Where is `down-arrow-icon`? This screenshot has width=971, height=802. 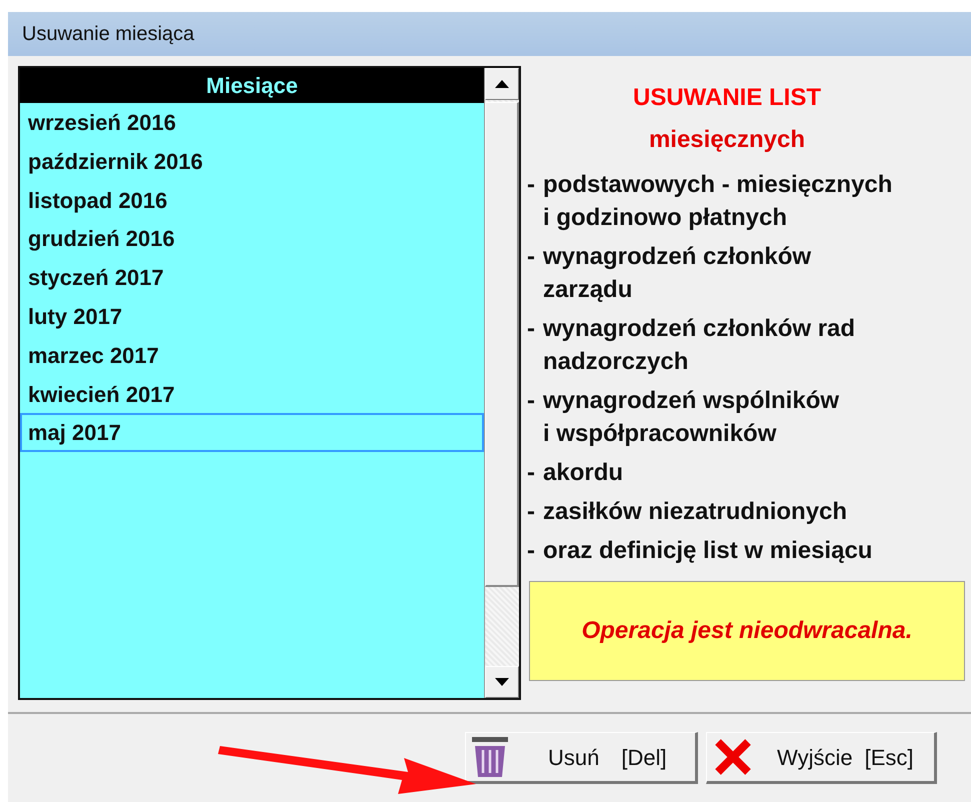 down-arrow-icon is located at coordinates (502, 682).